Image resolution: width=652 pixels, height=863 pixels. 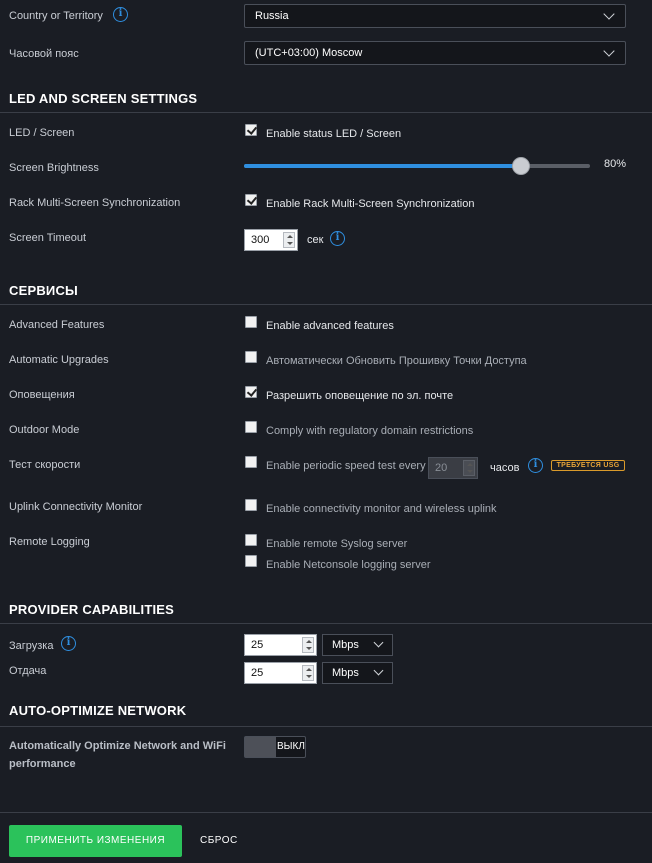 I want to click on upload-input: 25, so click(x=280, y=673).